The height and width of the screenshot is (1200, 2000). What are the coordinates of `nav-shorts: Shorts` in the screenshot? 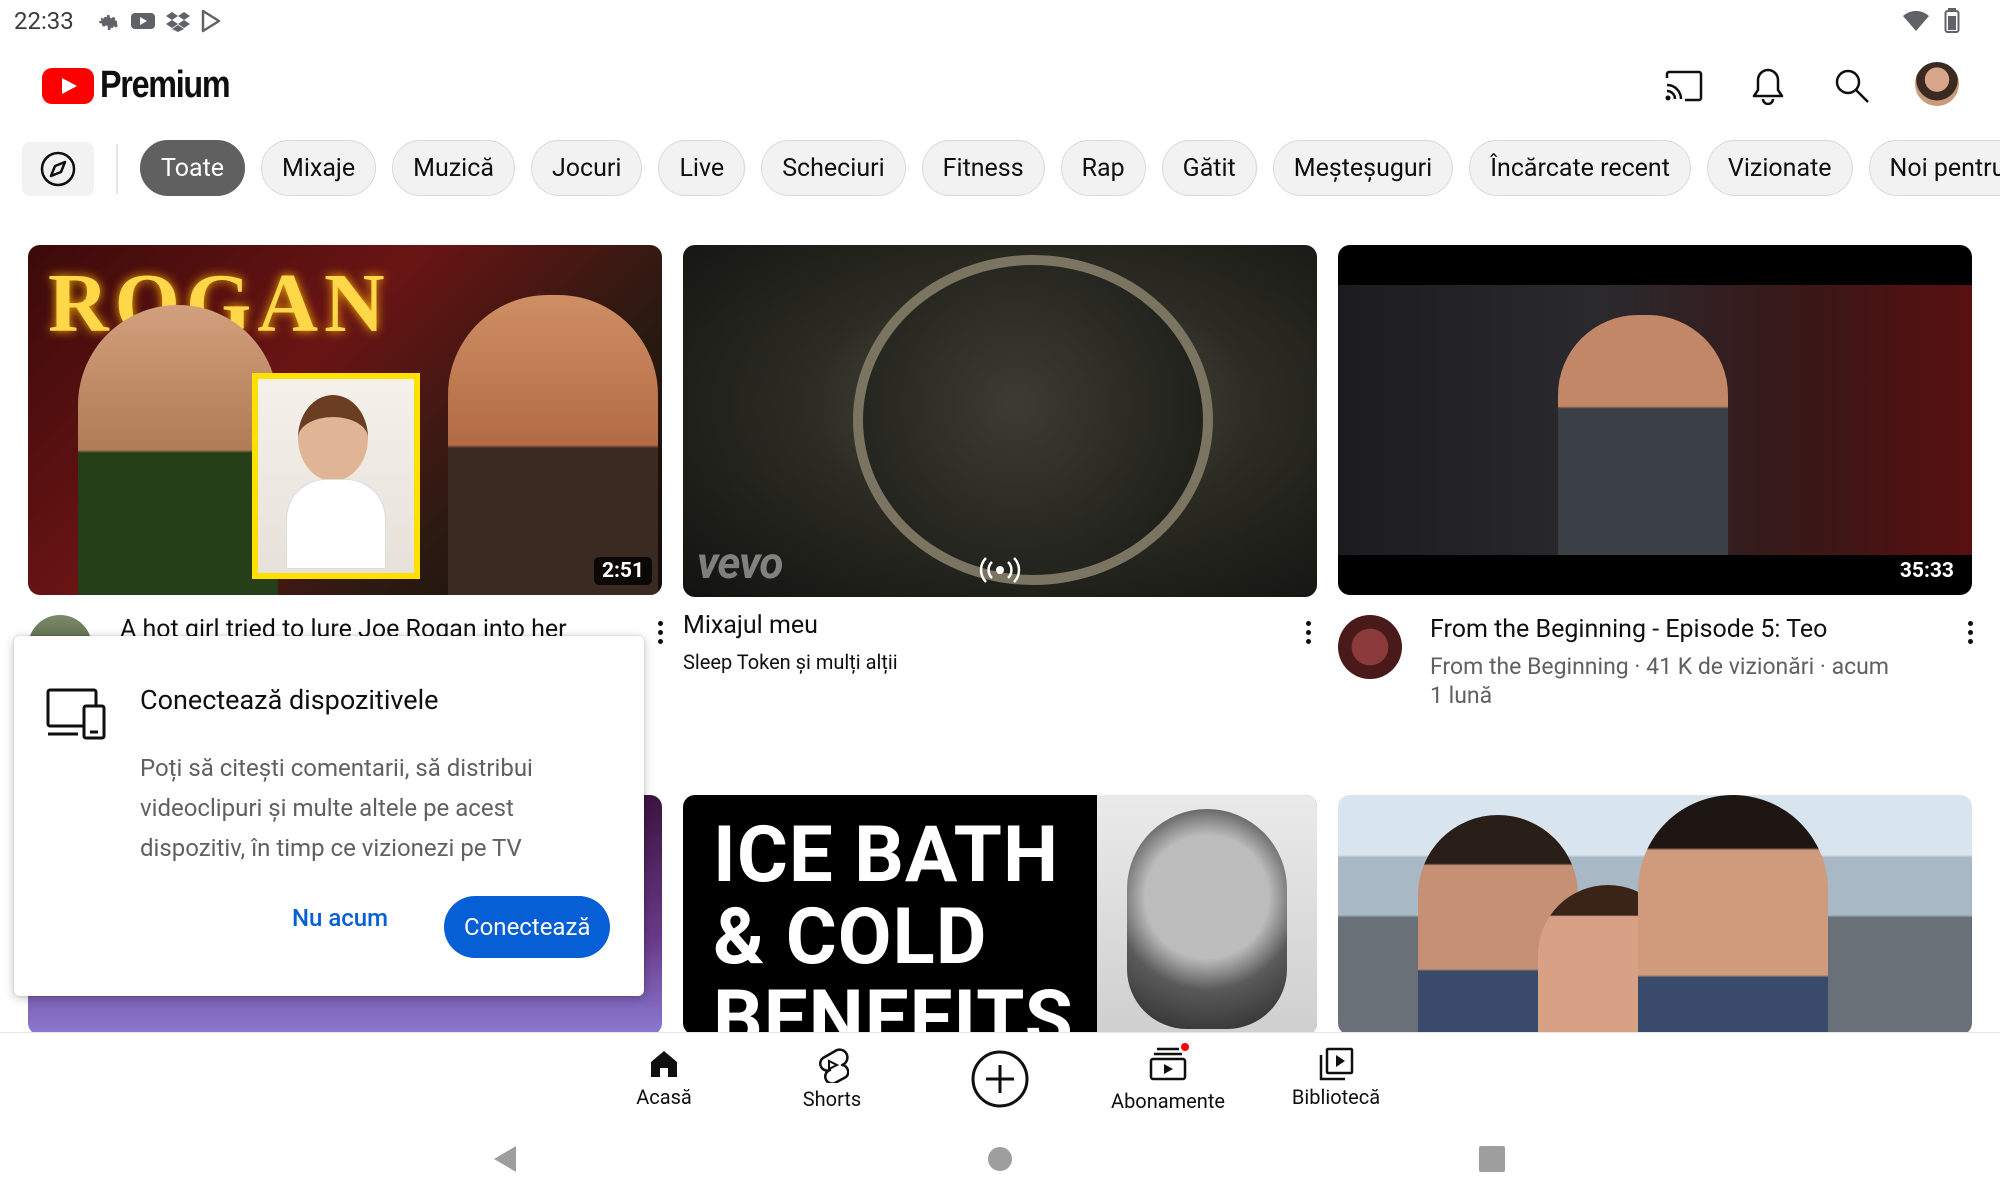 It's located at (832, 1079).